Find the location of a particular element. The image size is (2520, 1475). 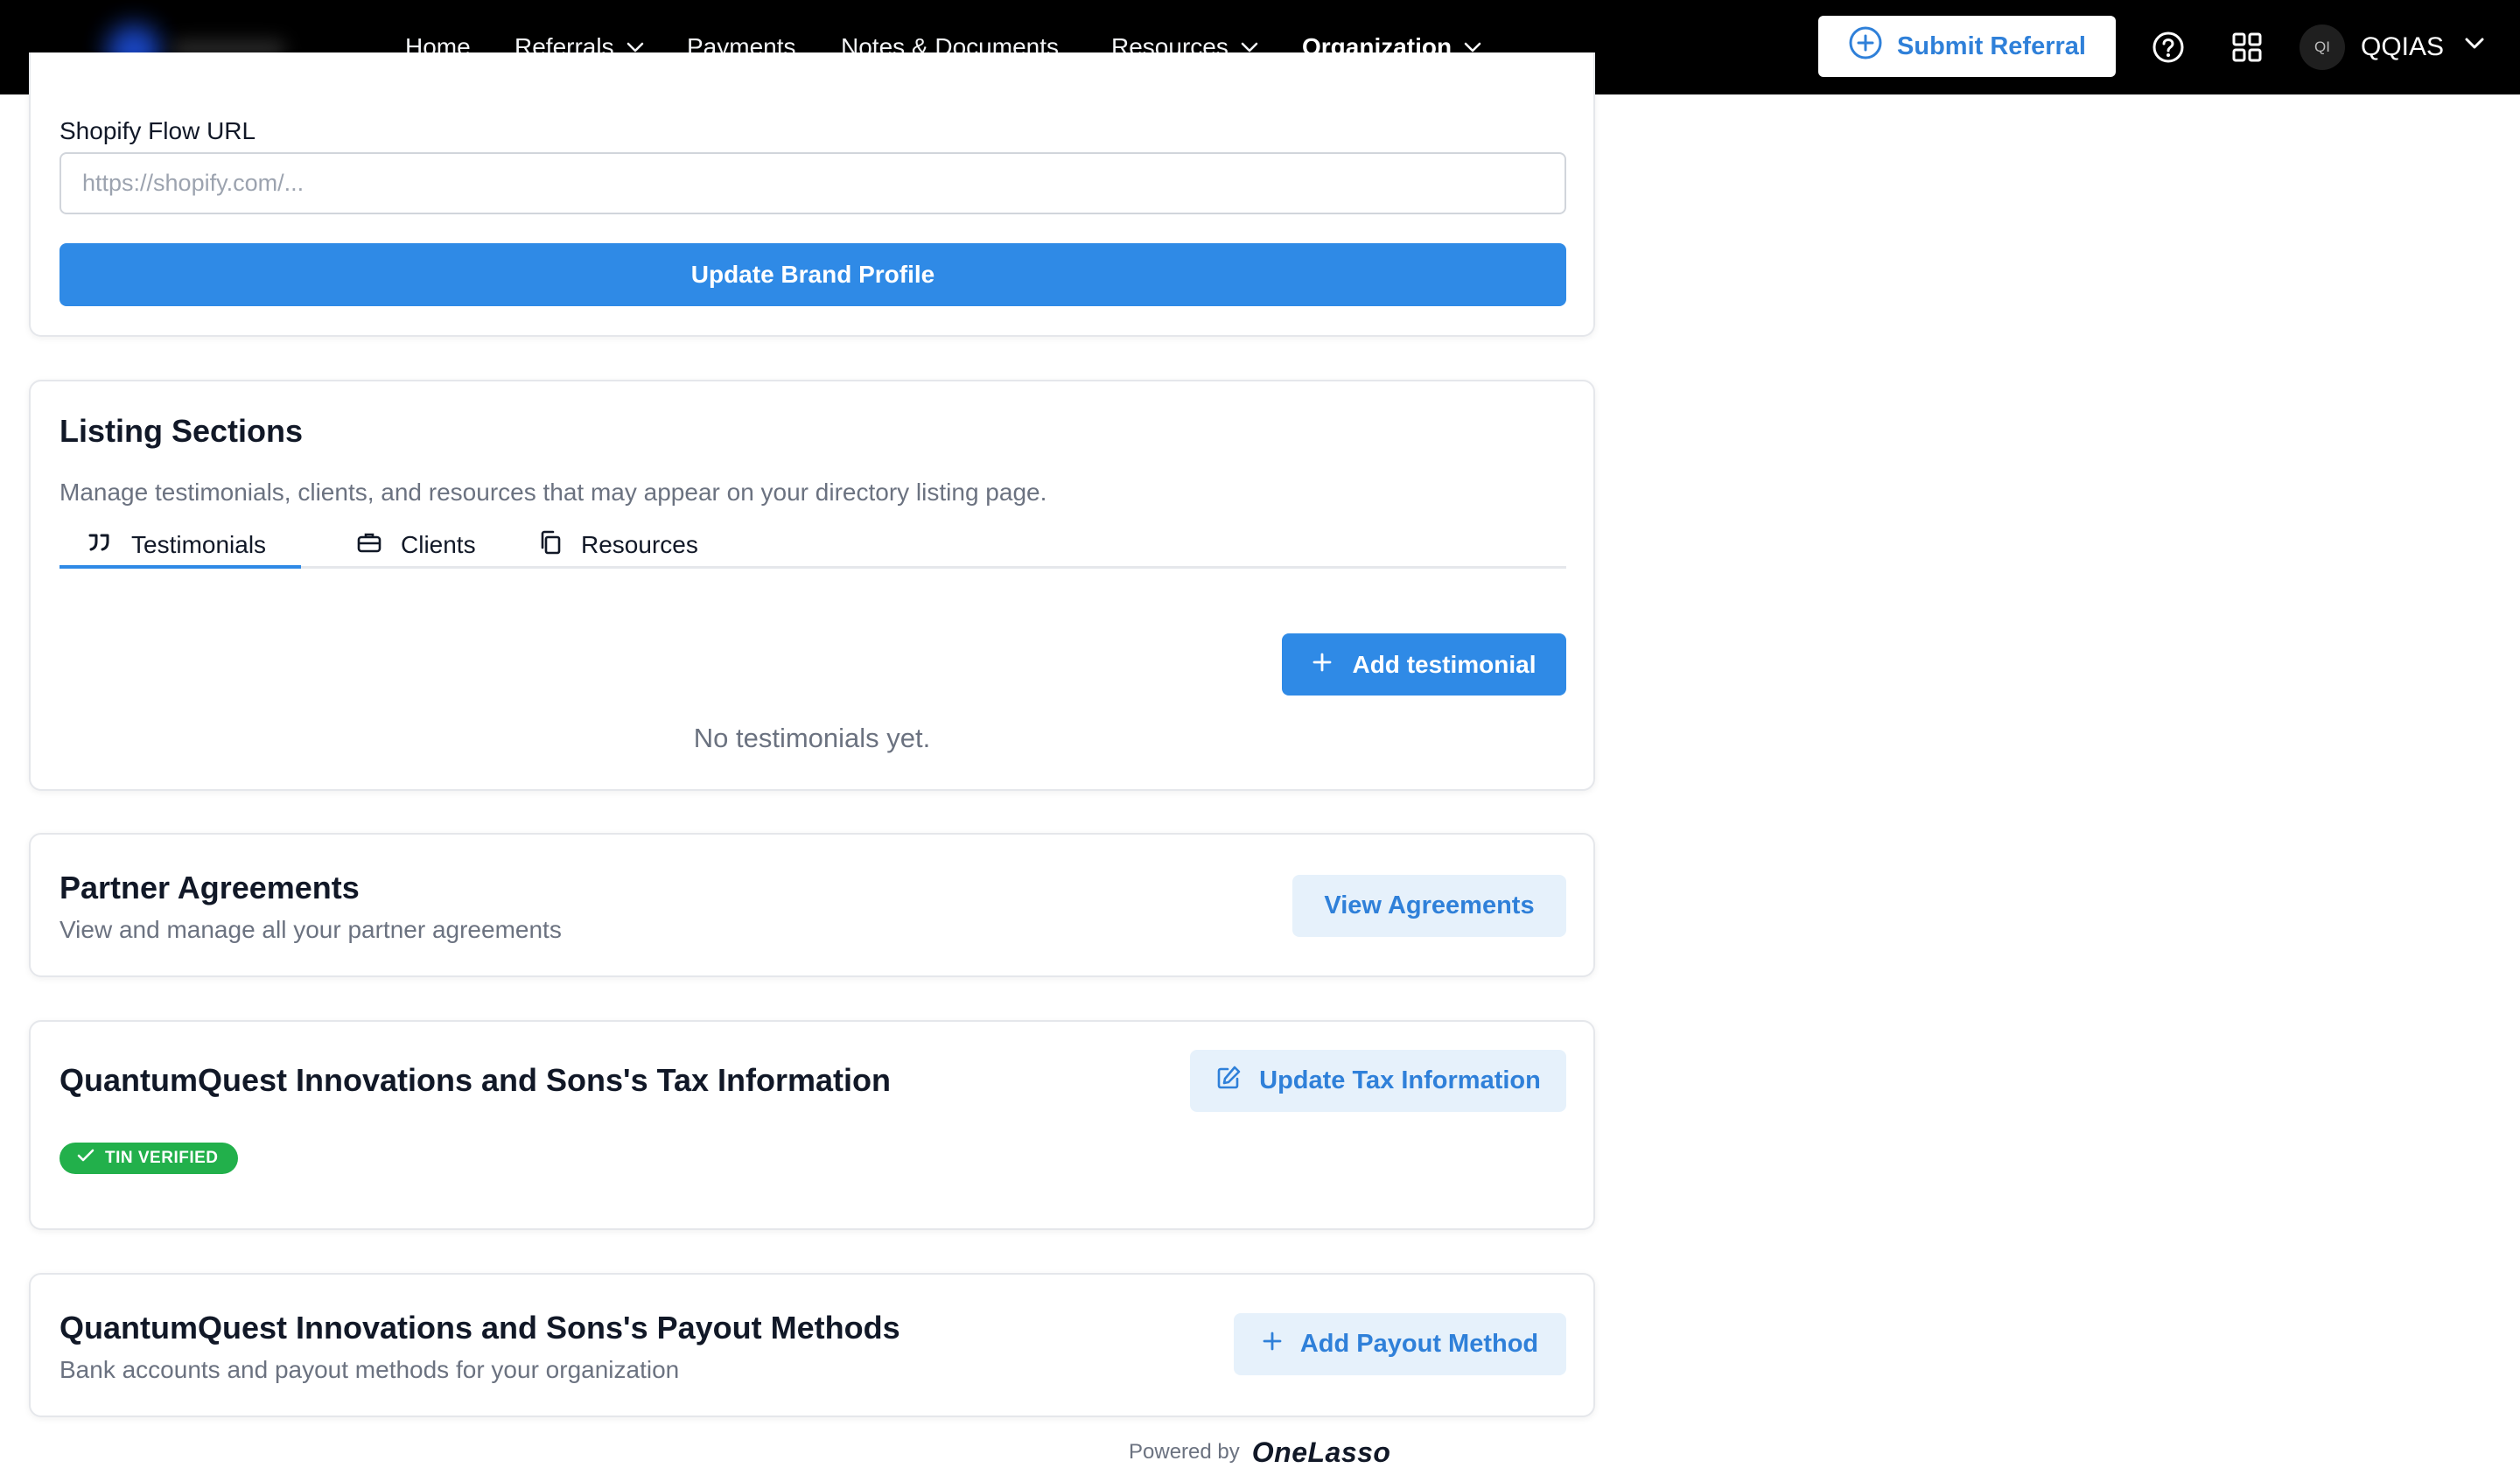

add-payout-method-button: Add Payout Method is located at coordinates (1400, 1344).